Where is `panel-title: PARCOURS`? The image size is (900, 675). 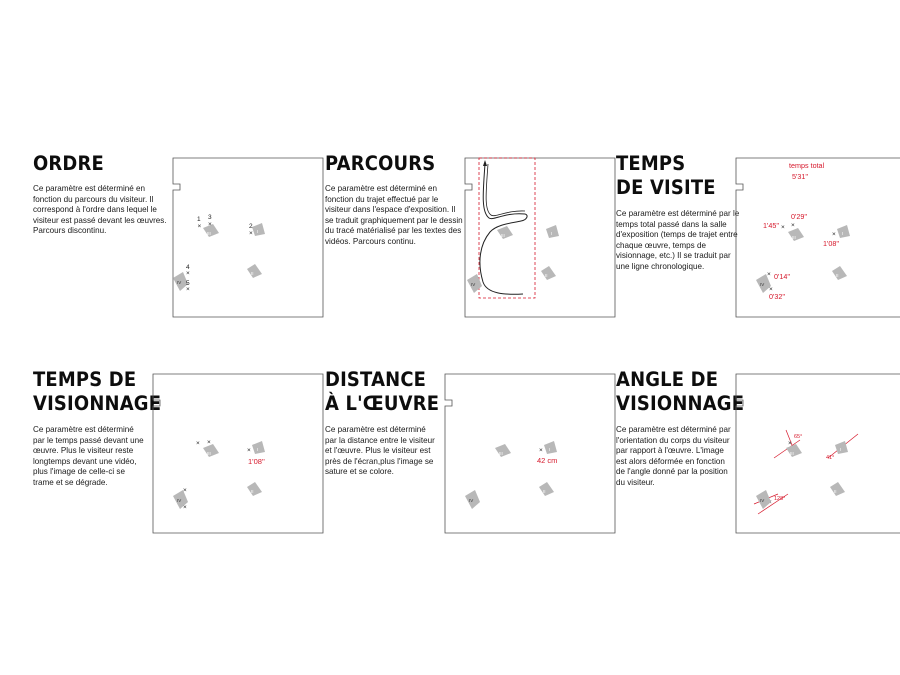
panel-title: PARCOURS is located at coordinates (380, 163).